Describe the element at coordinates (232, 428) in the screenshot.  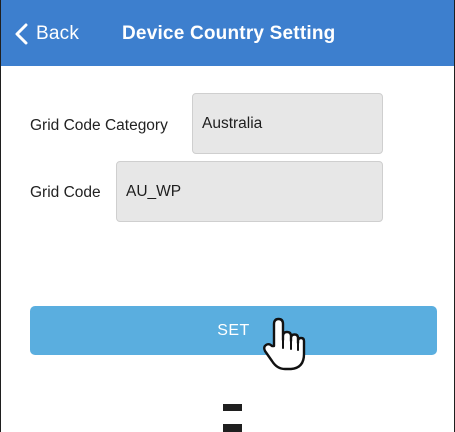
I see `divider-mark-bottom` at that location.